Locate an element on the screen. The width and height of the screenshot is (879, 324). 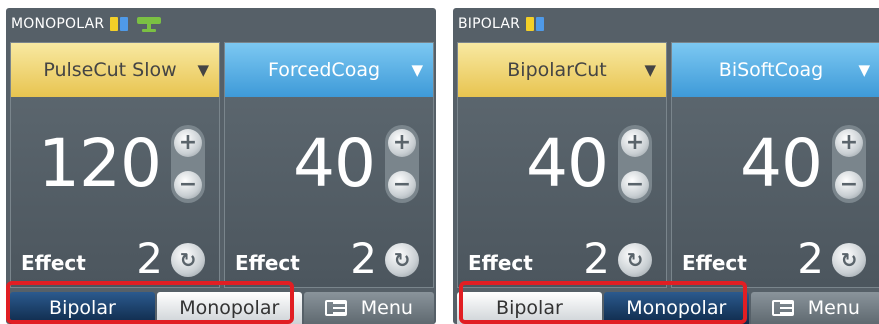
cut-mode-label: PulseCut Slow is located at coordinates (110, 70).